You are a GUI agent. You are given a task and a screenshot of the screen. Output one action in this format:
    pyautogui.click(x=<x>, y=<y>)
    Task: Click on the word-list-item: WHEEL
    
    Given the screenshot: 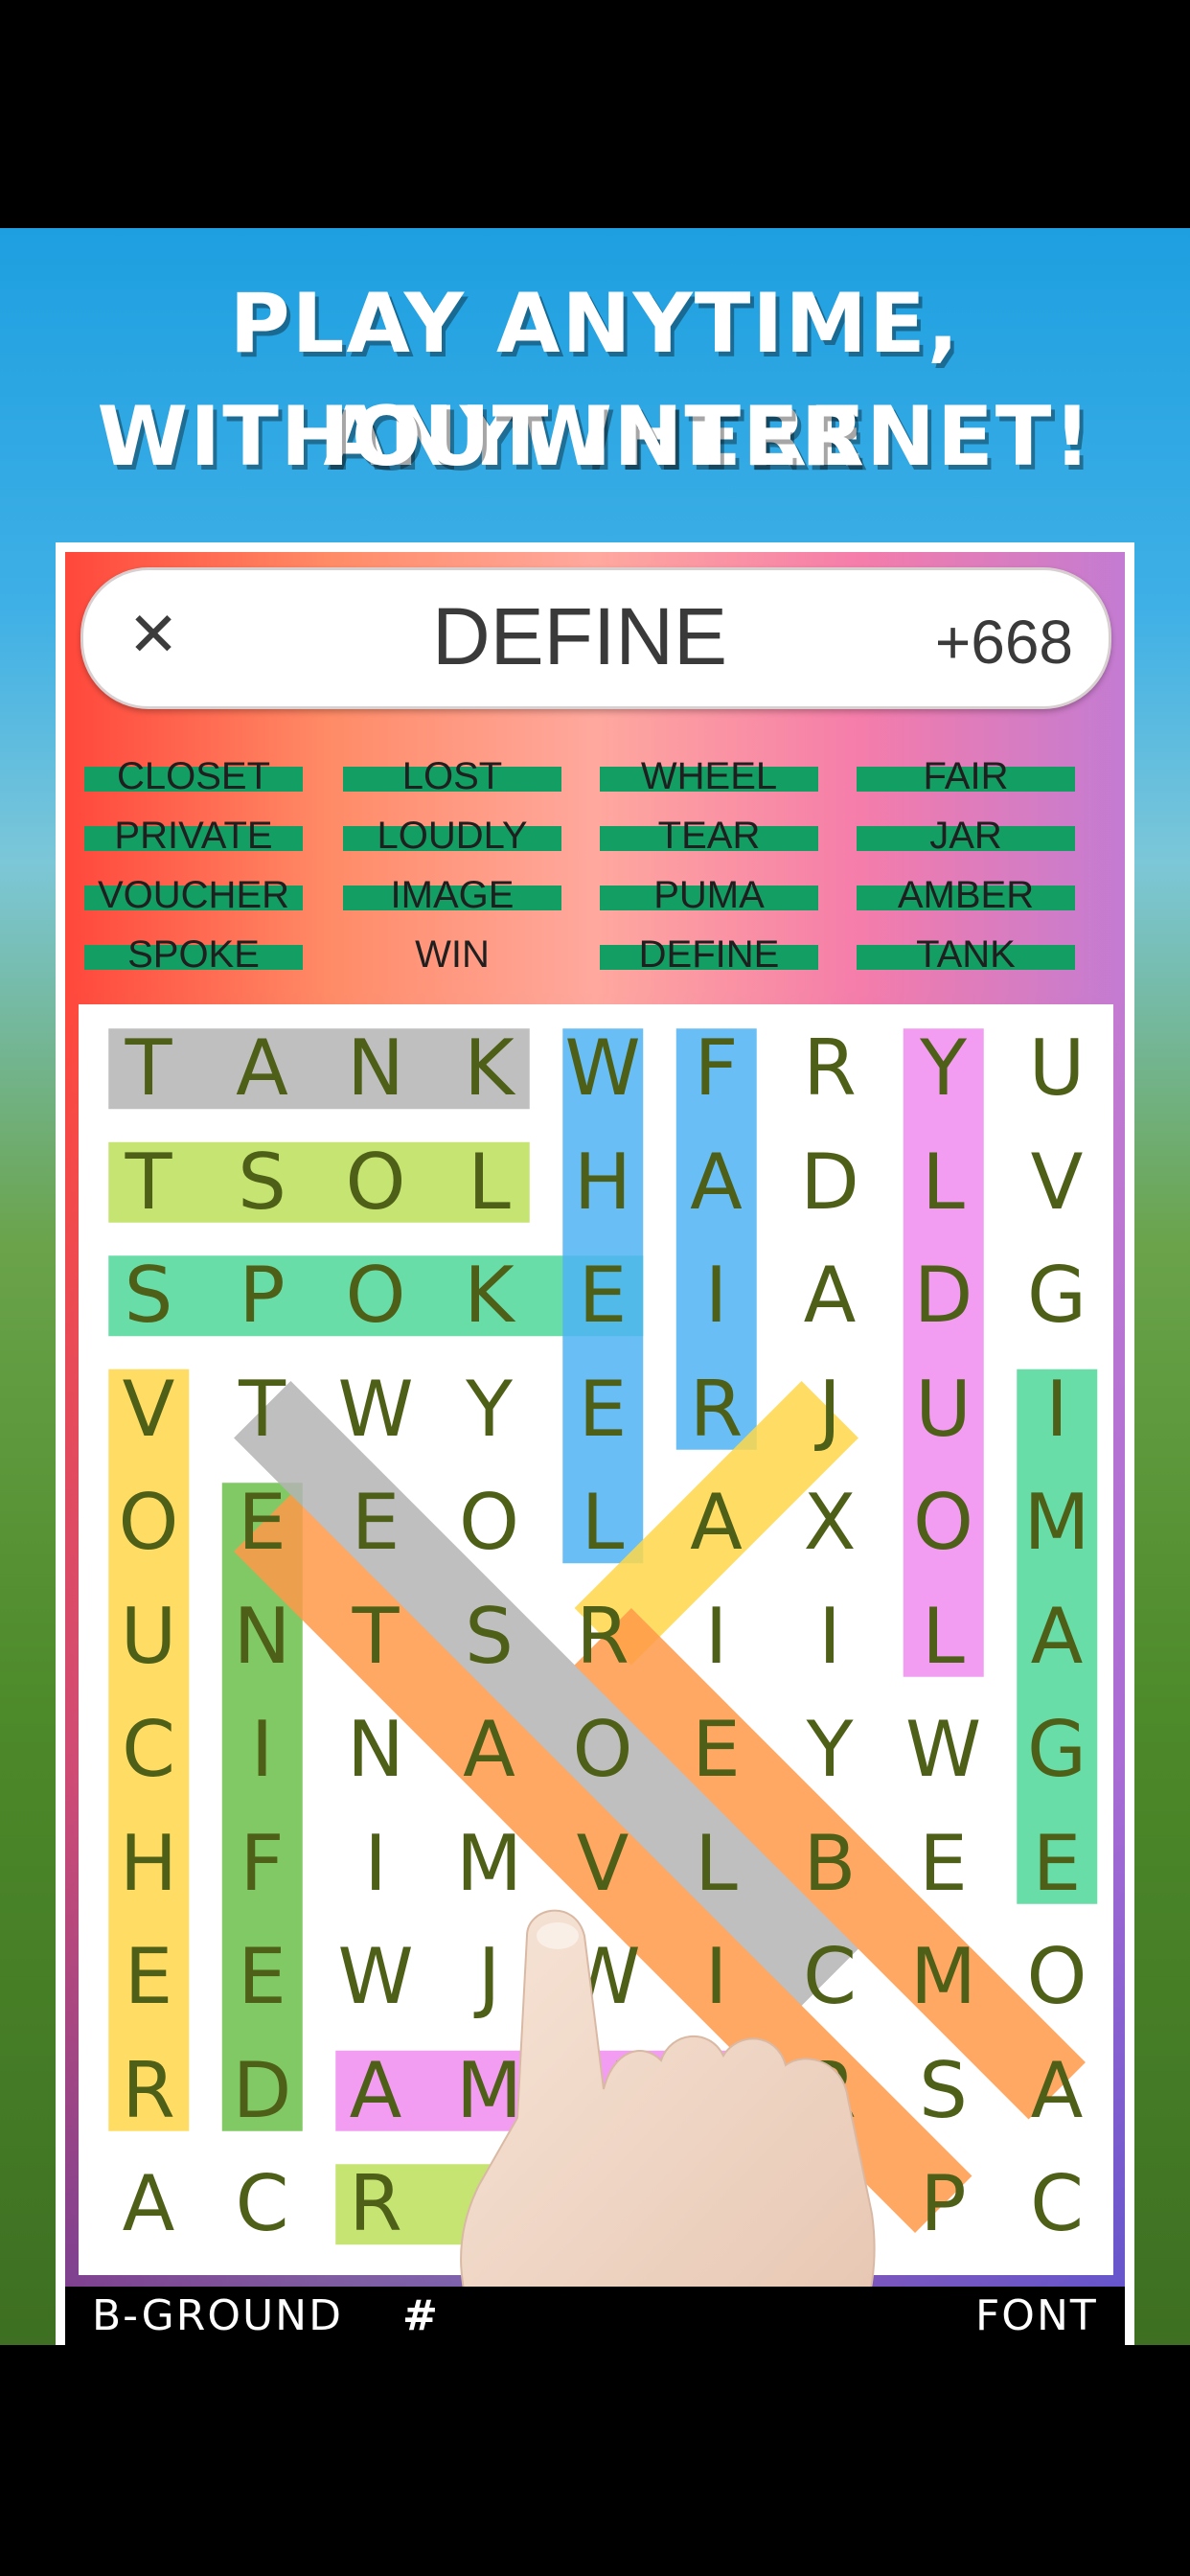 What is the action you would take?
    pyautogui.click(x=709, y=776)
    